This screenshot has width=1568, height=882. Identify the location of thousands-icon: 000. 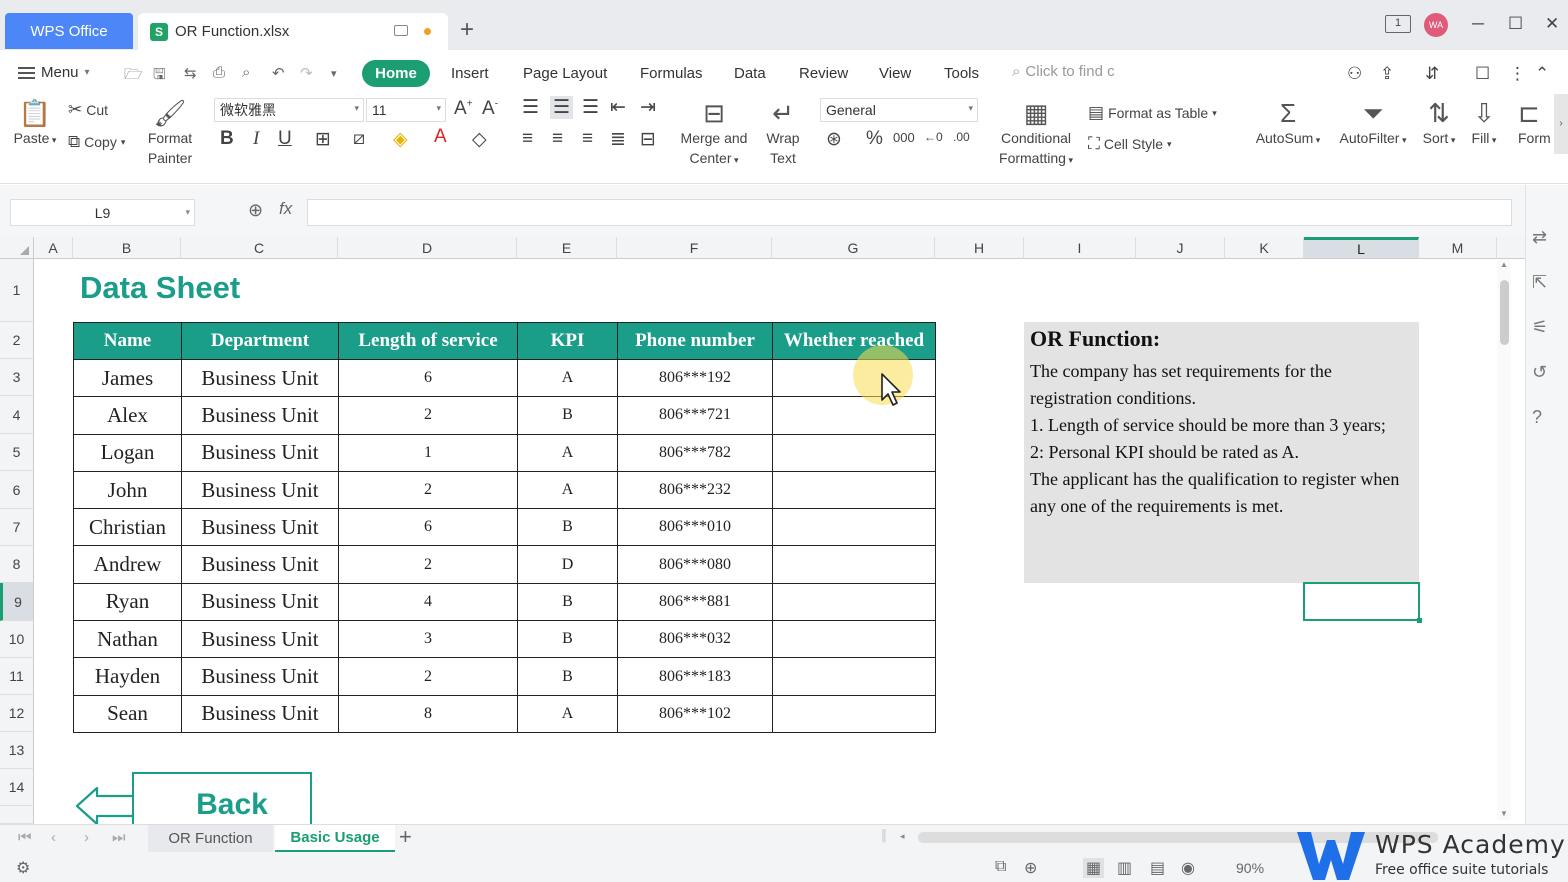
(904, 137).